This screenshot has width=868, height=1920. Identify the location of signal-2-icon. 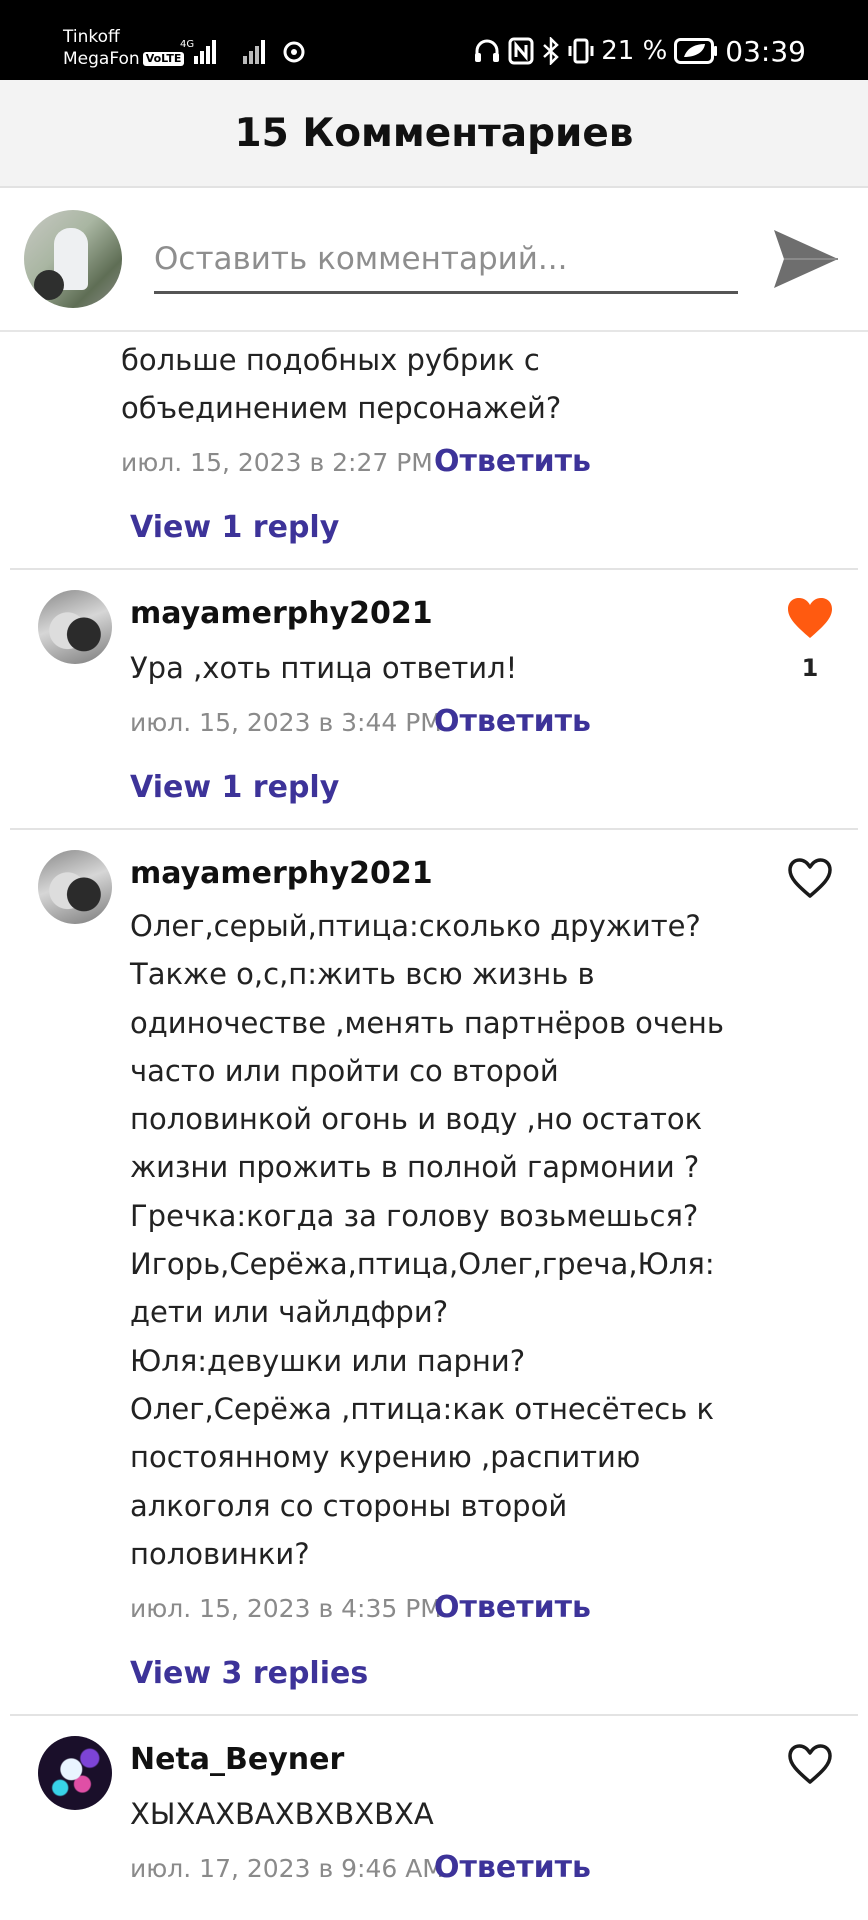
(254, 52).